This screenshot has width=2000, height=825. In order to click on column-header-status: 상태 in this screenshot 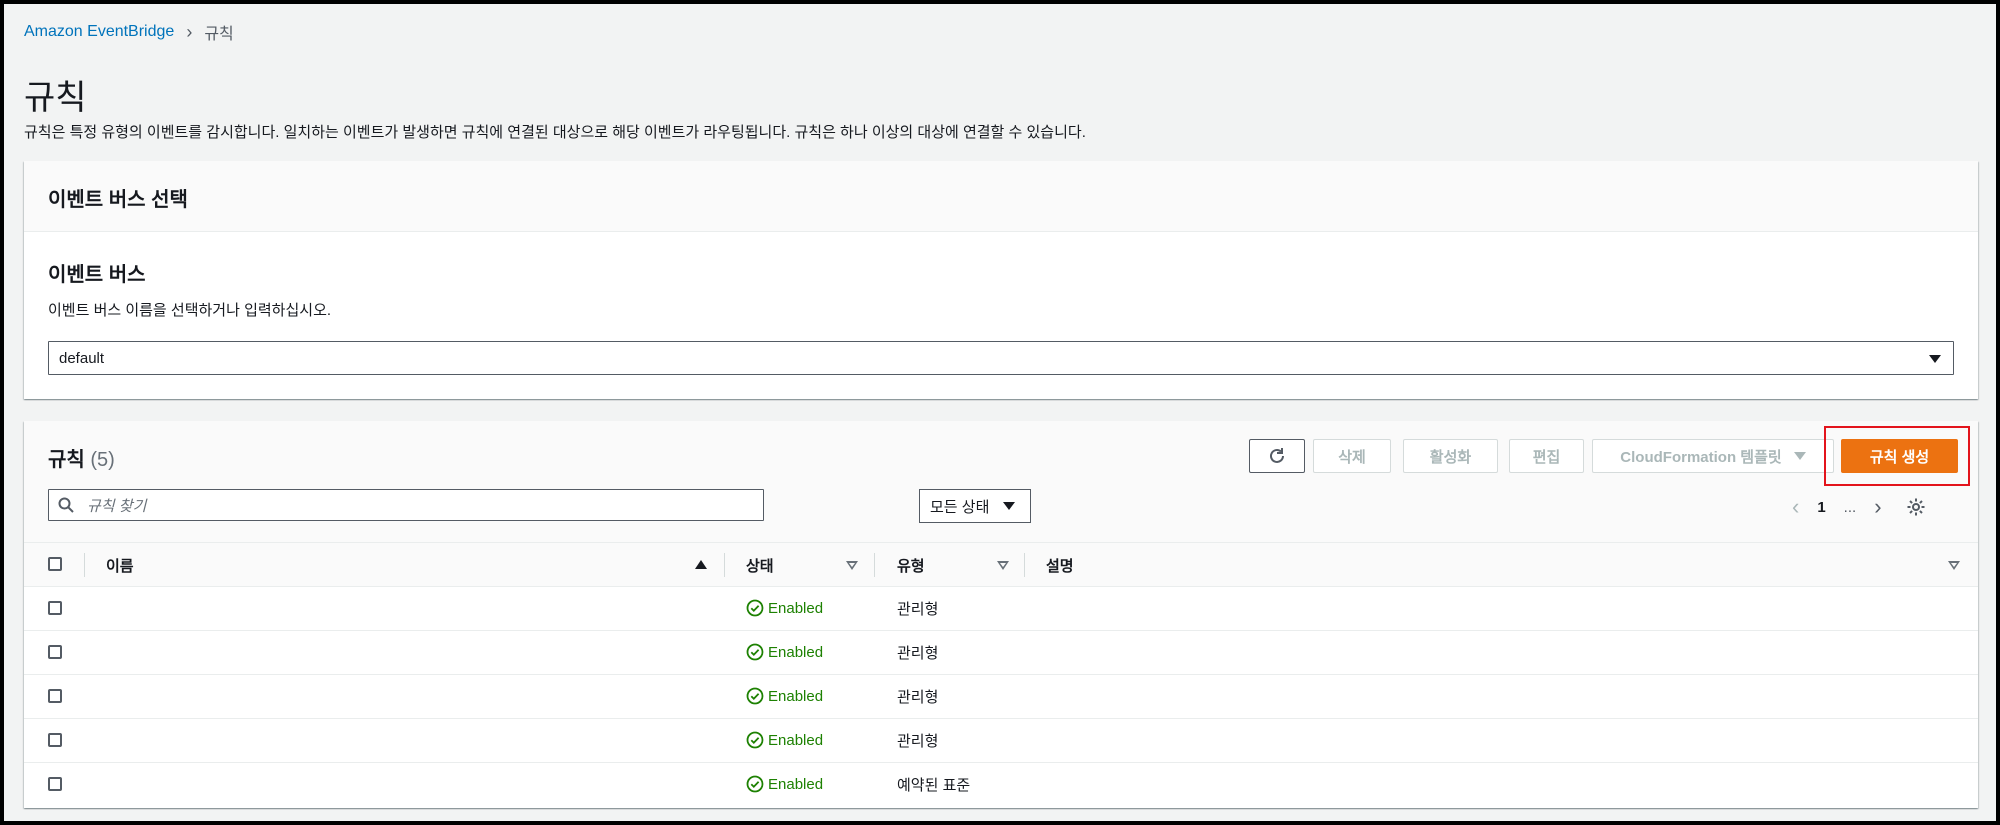, I will do `click(760, 565)`.